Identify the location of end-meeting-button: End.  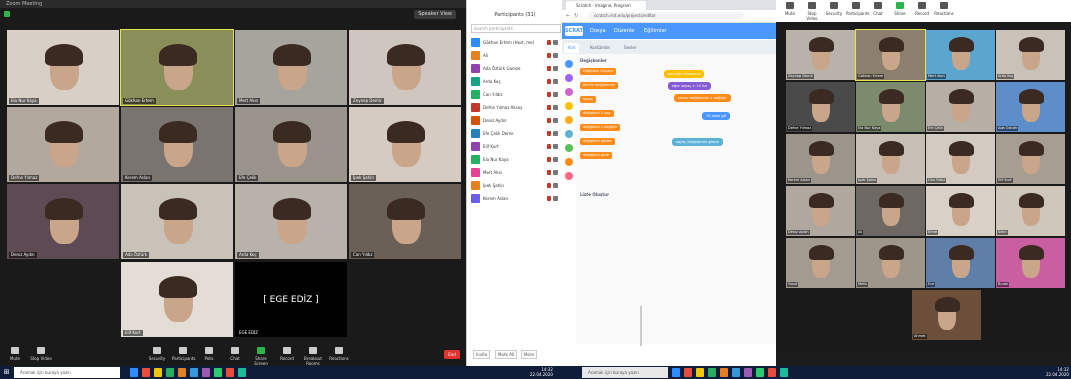
(452, 354).